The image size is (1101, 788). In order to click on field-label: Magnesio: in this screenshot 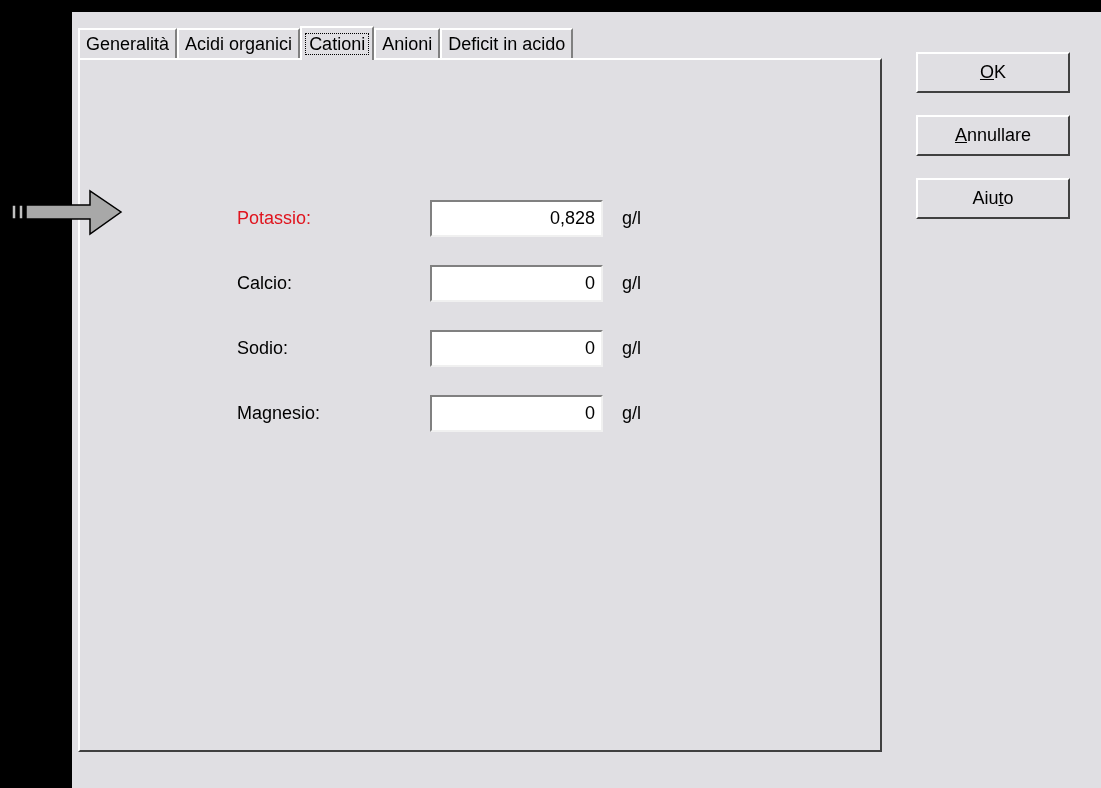, I will do `click(279, 413)`.